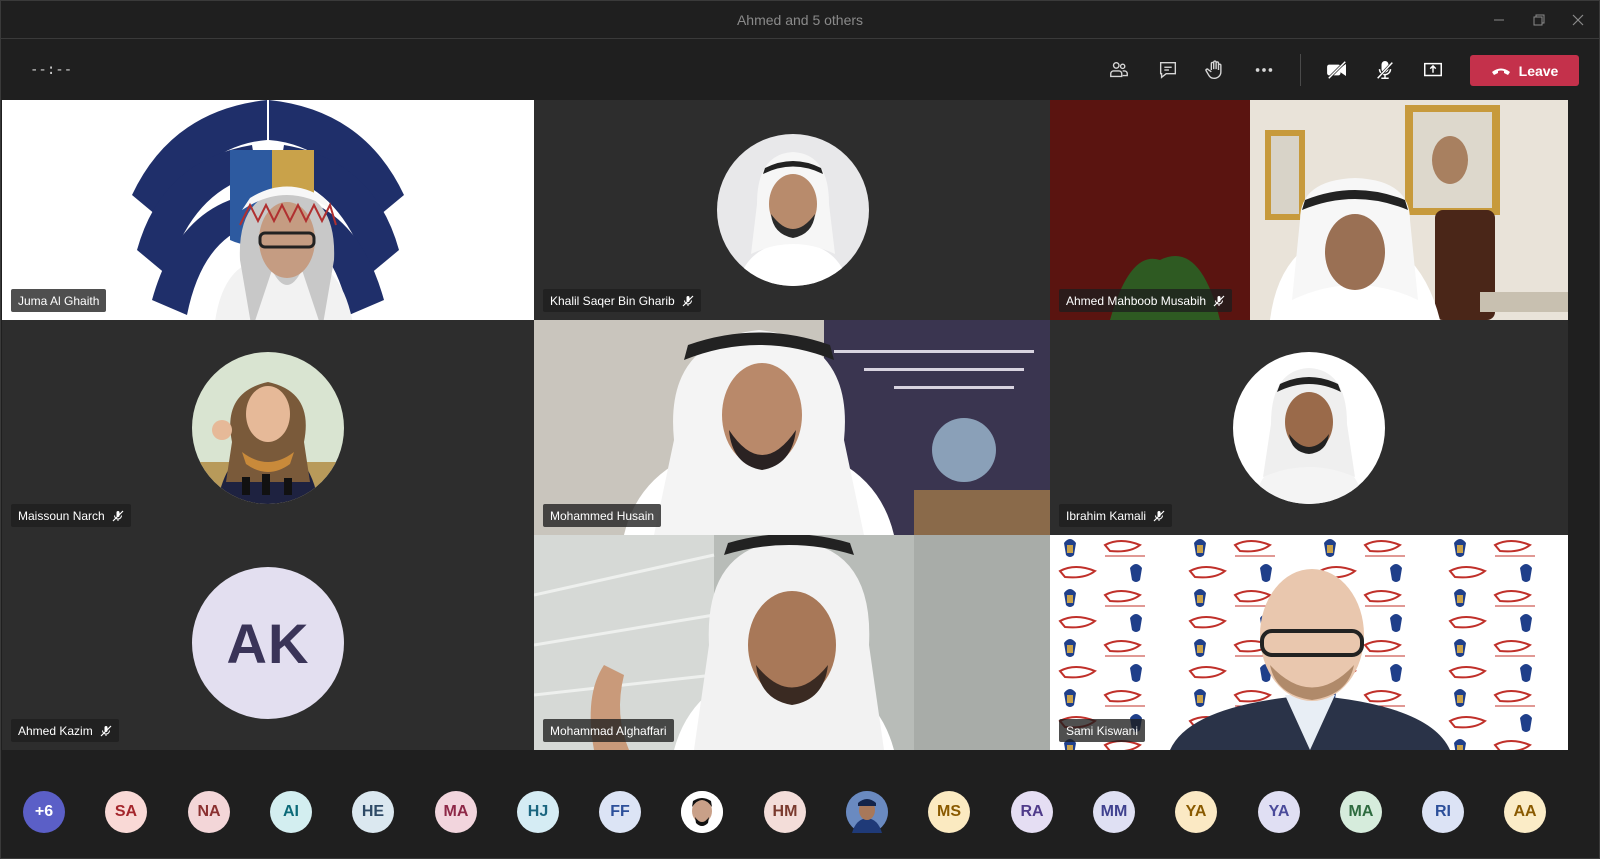  I want to click on participant-name: Ahmed Mahboob Musabih, so click(1136, 300).